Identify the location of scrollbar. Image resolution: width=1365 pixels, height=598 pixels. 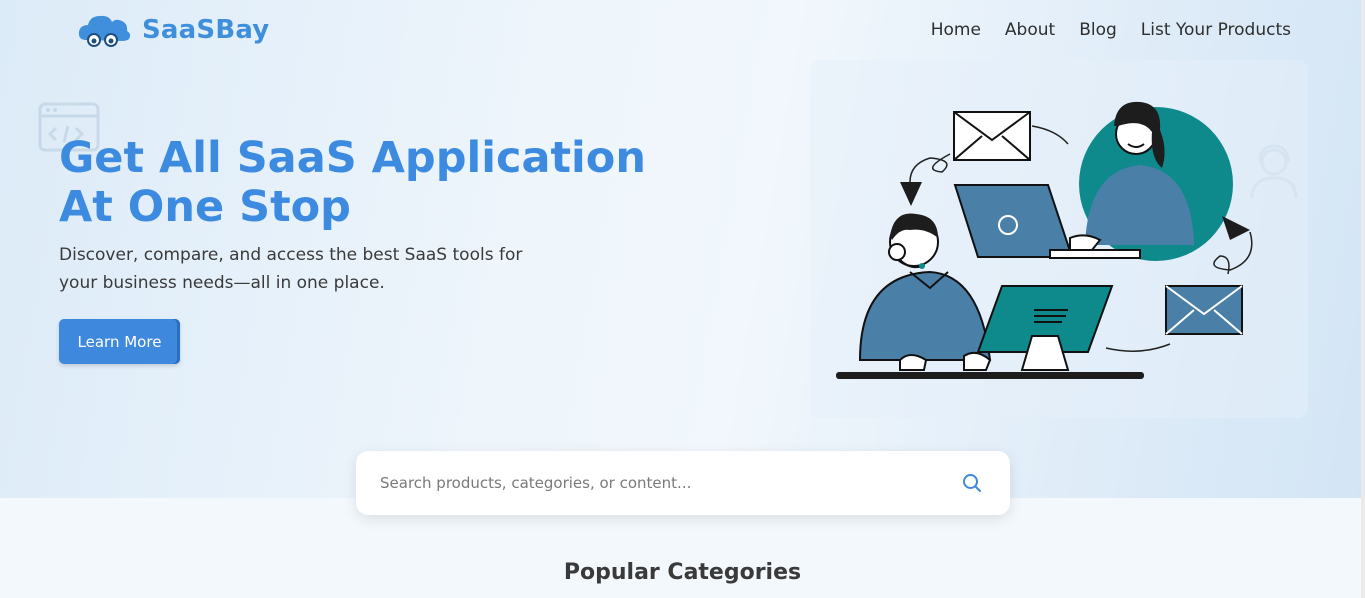
(1363, 299).